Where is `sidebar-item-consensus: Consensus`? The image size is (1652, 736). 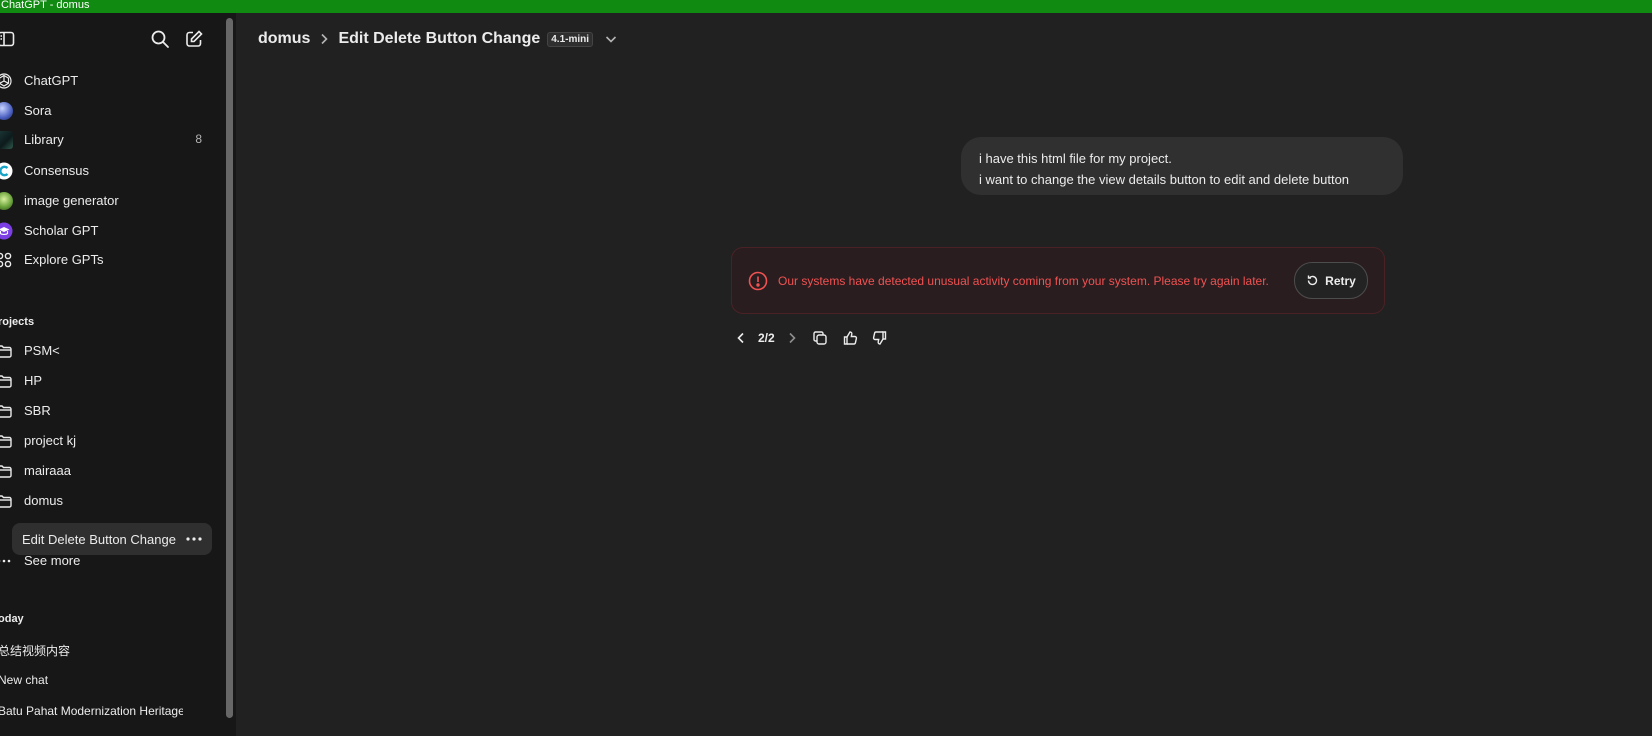 sidebar-item-consensus: Consensus is located at coordinates (106, 170).